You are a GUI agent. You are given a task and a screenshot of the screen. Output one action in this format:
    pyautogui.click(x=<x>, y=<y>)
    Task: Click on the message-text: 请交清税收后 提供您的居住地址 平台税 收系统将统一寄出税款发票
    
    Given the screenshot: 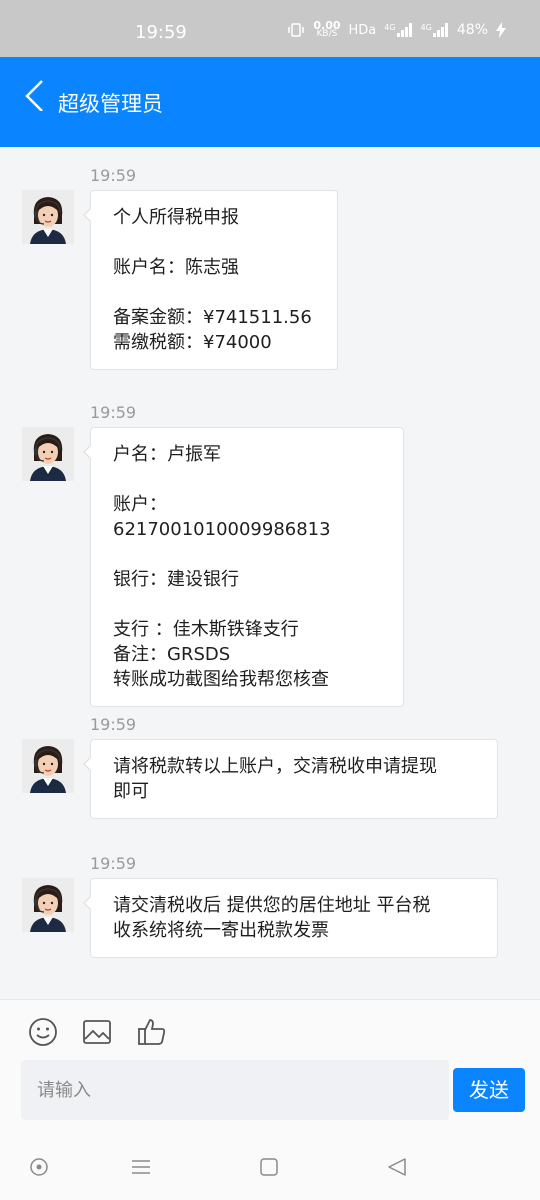 What is the action you would take?
    pyautogui.click(x=272, y=918)
    